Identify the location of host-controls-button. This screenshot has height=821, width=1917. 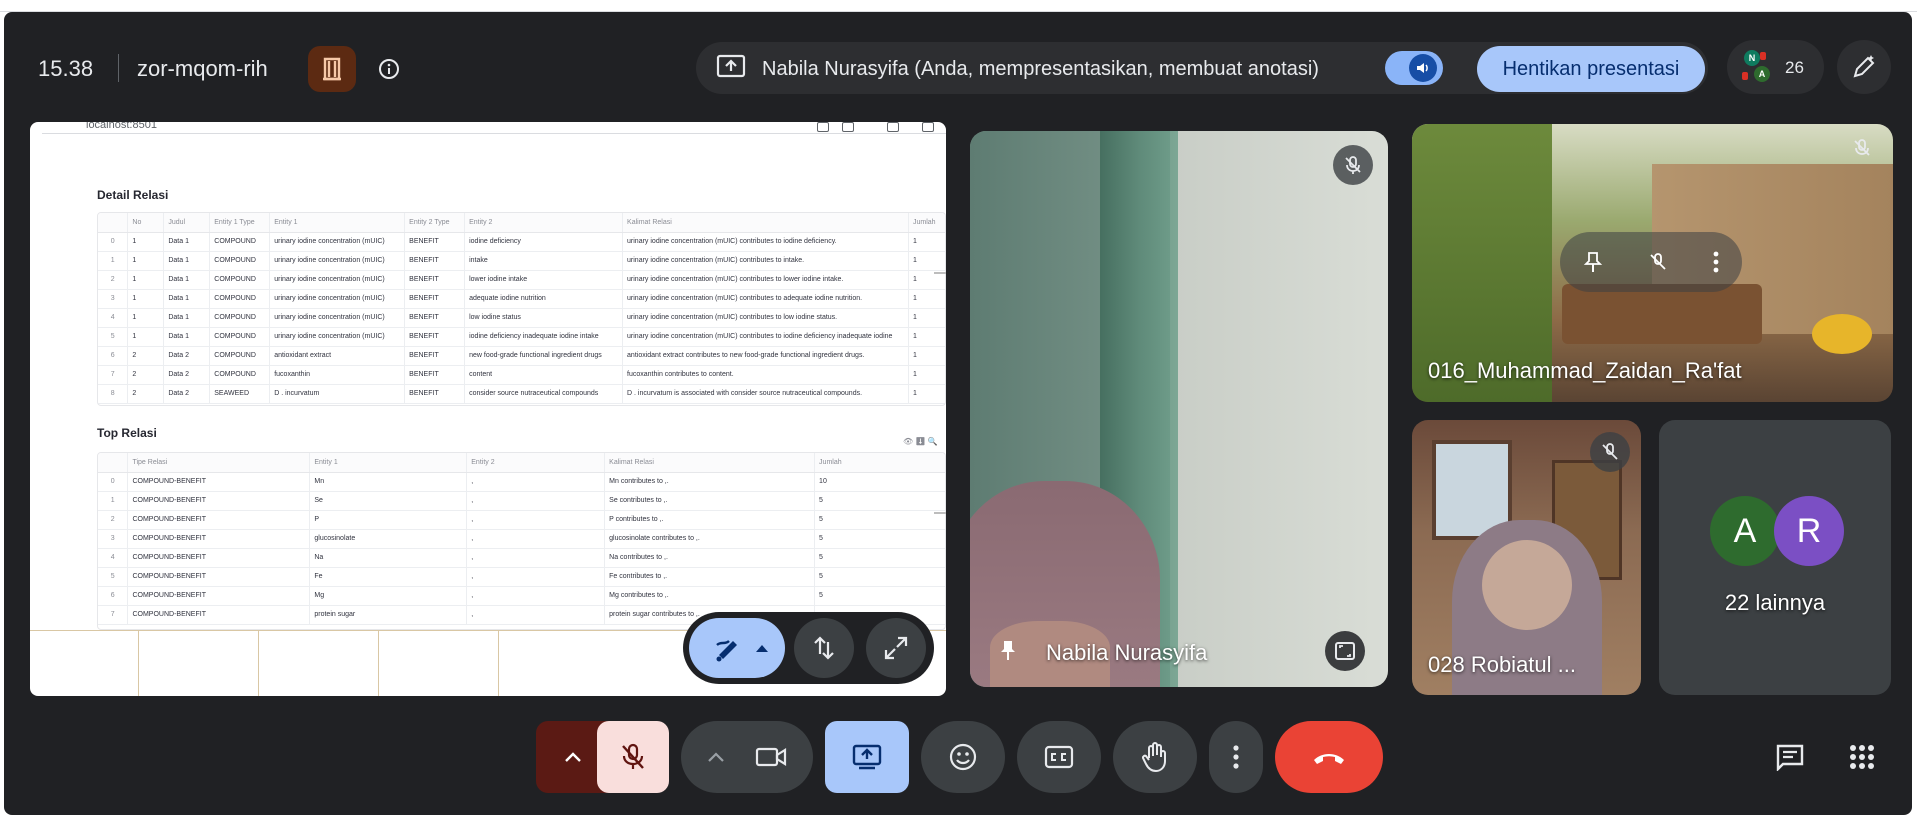
(1864, 67).